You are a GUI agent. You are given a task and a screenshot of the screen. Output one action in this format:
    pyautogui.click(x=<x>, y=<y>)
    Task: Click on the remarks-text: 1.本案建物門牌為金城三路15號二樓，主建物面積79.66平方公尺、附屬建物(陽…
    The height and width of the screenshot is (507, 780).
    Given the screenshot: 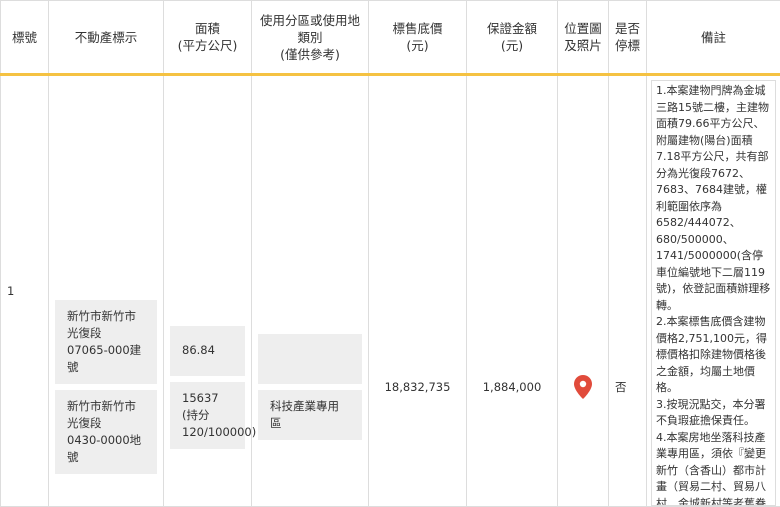 What is the action you would take?
    pyautogui.click(x=713, y=293)
    